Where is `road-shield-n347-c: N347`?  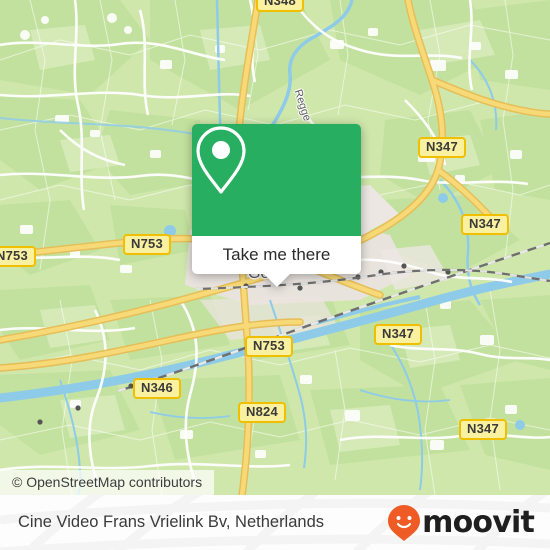
road-shield-n347-c: N347 is located at coordinates (398, 334).